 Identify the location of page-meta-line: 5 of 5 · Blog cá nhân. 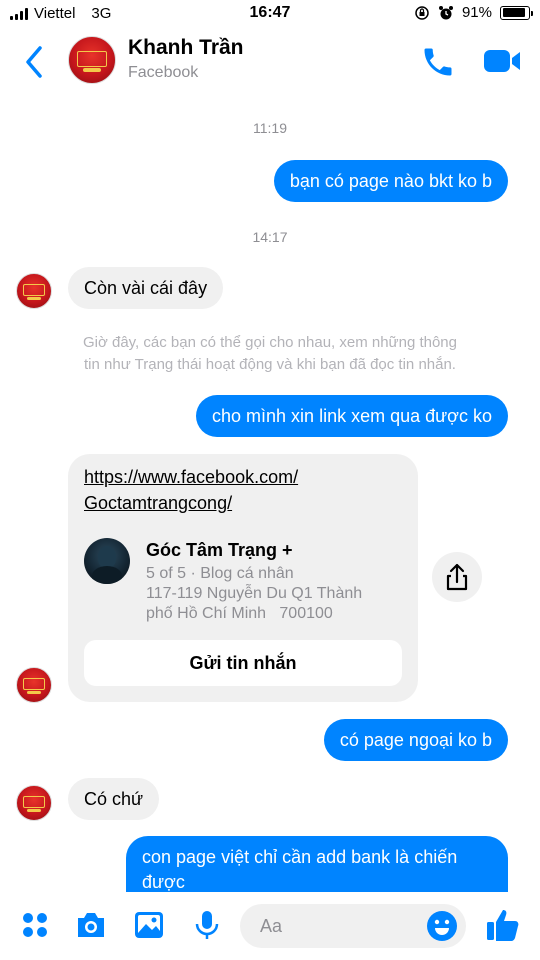
(220, 573).